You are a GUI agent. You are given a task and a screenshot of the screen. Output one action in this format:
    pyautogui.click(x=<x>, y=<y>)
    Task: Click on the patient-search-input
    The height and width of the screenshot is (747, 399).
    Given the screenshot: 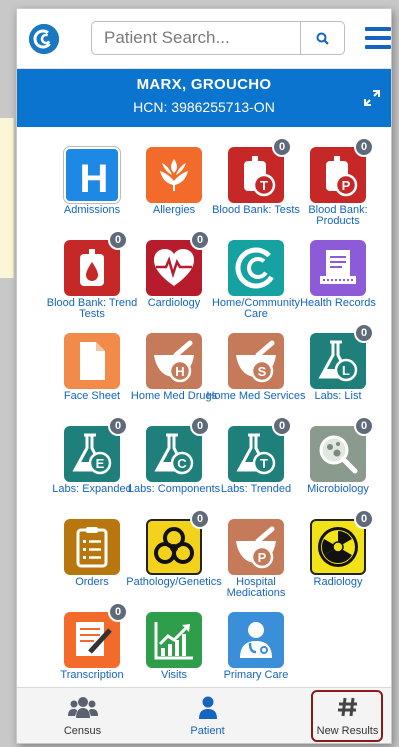 What is the action you would take?
    pyautogui.click(x=192, y=38)
    